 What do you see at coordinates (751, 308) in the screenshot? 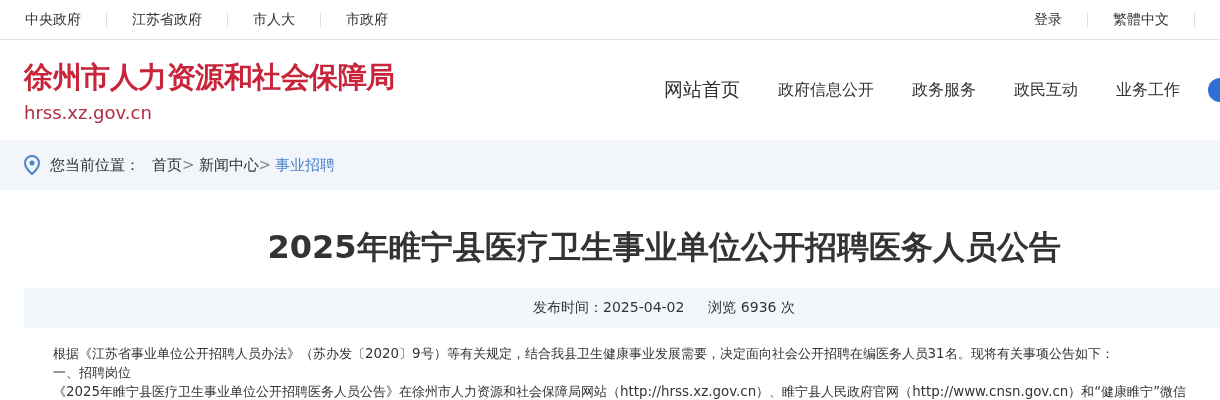
I see `view-count: 浏览 6936 次` at bounding box center [751, 308].